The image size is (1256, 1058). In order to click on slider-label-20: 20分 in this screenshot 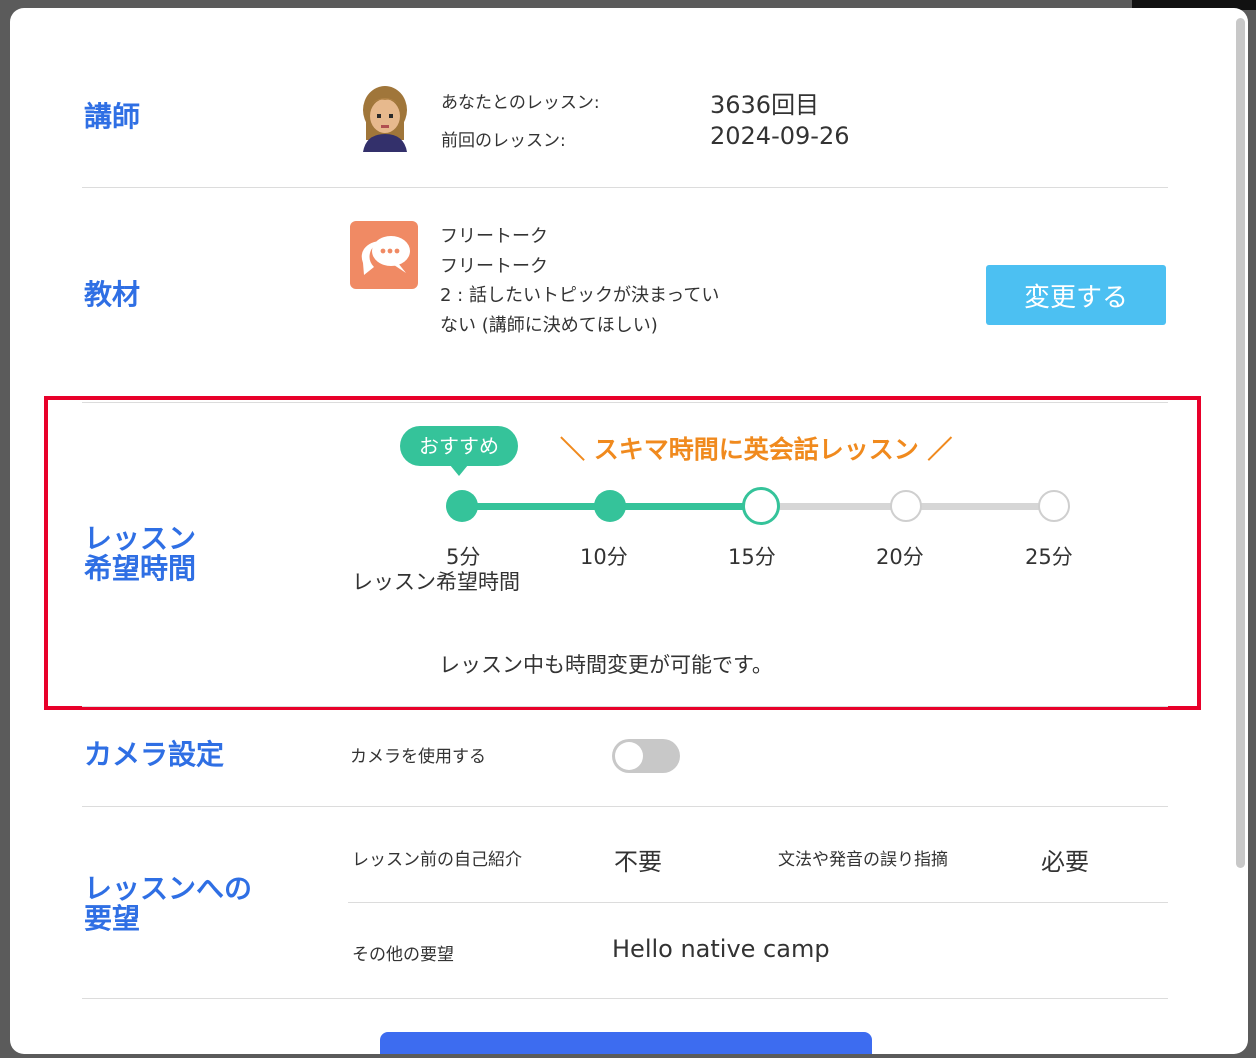, I will do `click(900, 557)`.